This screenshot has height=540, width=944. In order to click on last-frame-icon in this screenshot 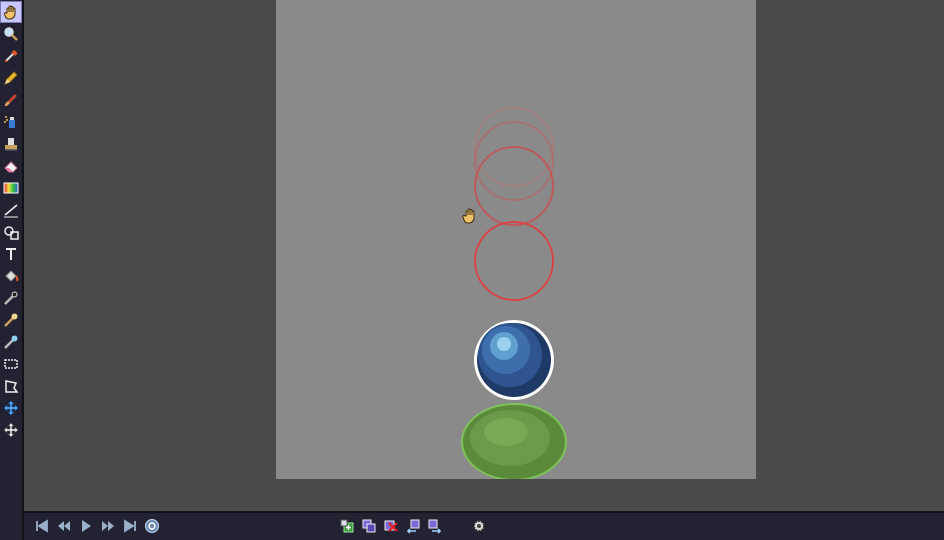, I will do `click(130, 526)`.